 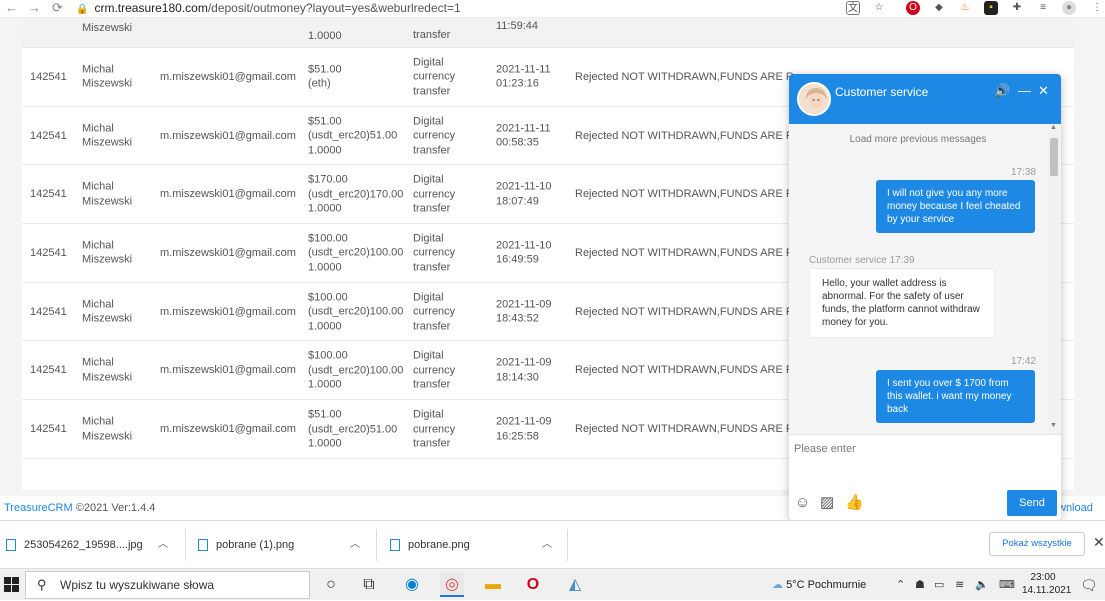 What do you see at coordinates (913, 8) in the screenshot?
I see `opera-vpn-icon: O` at bounding box center [913, 8].